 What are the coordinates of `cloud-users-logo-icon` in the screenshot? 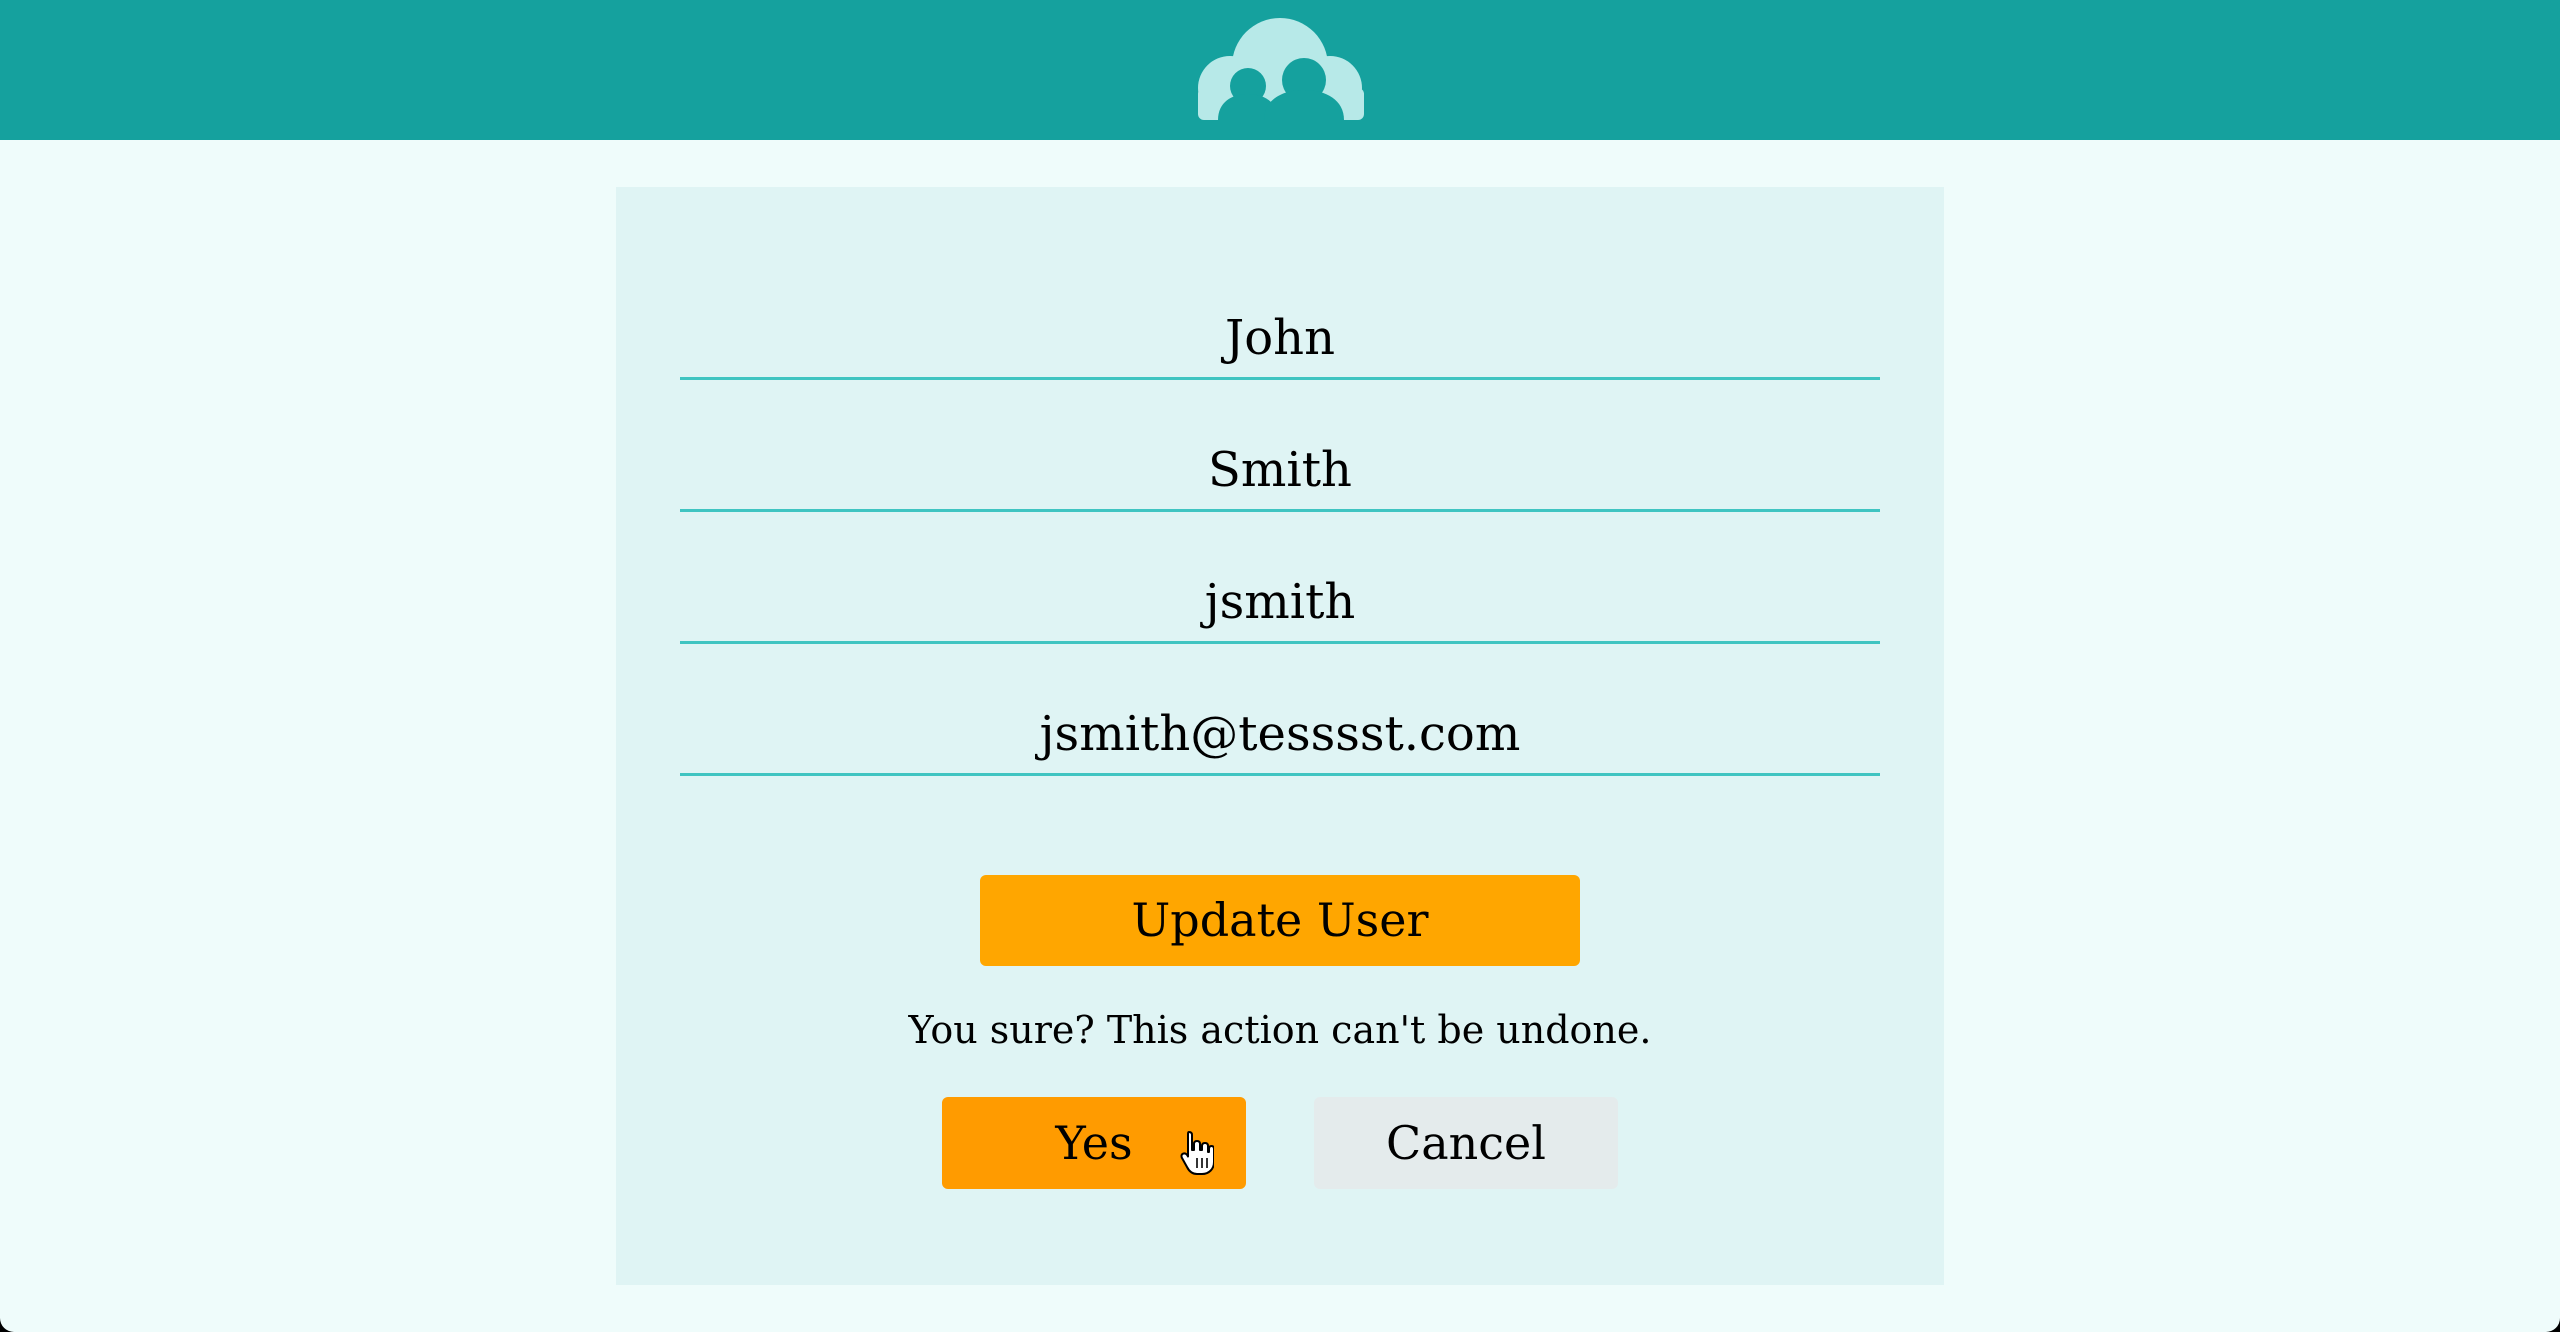 It's located at (1281, 69).